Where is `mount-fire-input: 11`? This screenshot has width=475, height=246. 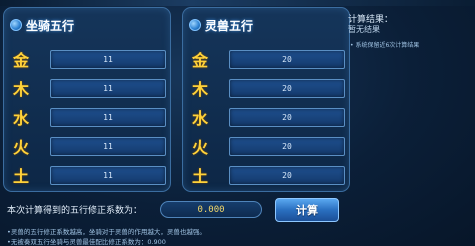
mount-fire-input: 11 is located at coordinates (108, 146).